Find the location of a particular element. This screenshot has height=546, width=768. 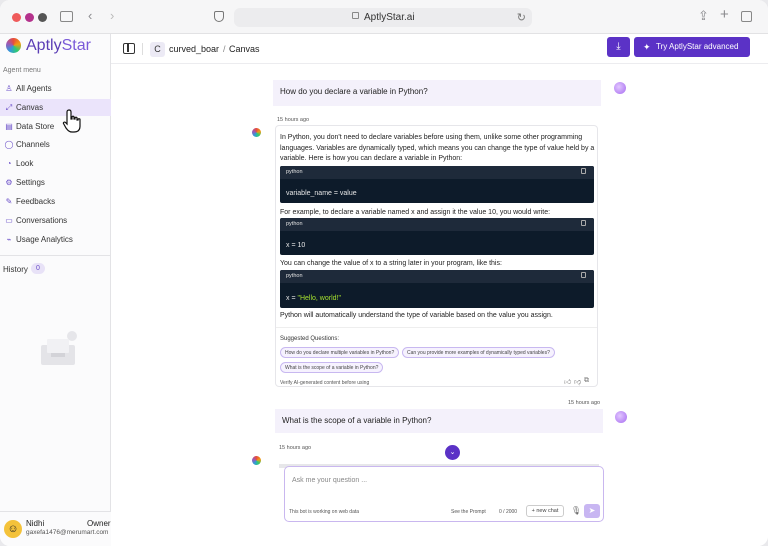

user-message-text: How do you declare a variable in Python? is located at coordinates (354, 91).